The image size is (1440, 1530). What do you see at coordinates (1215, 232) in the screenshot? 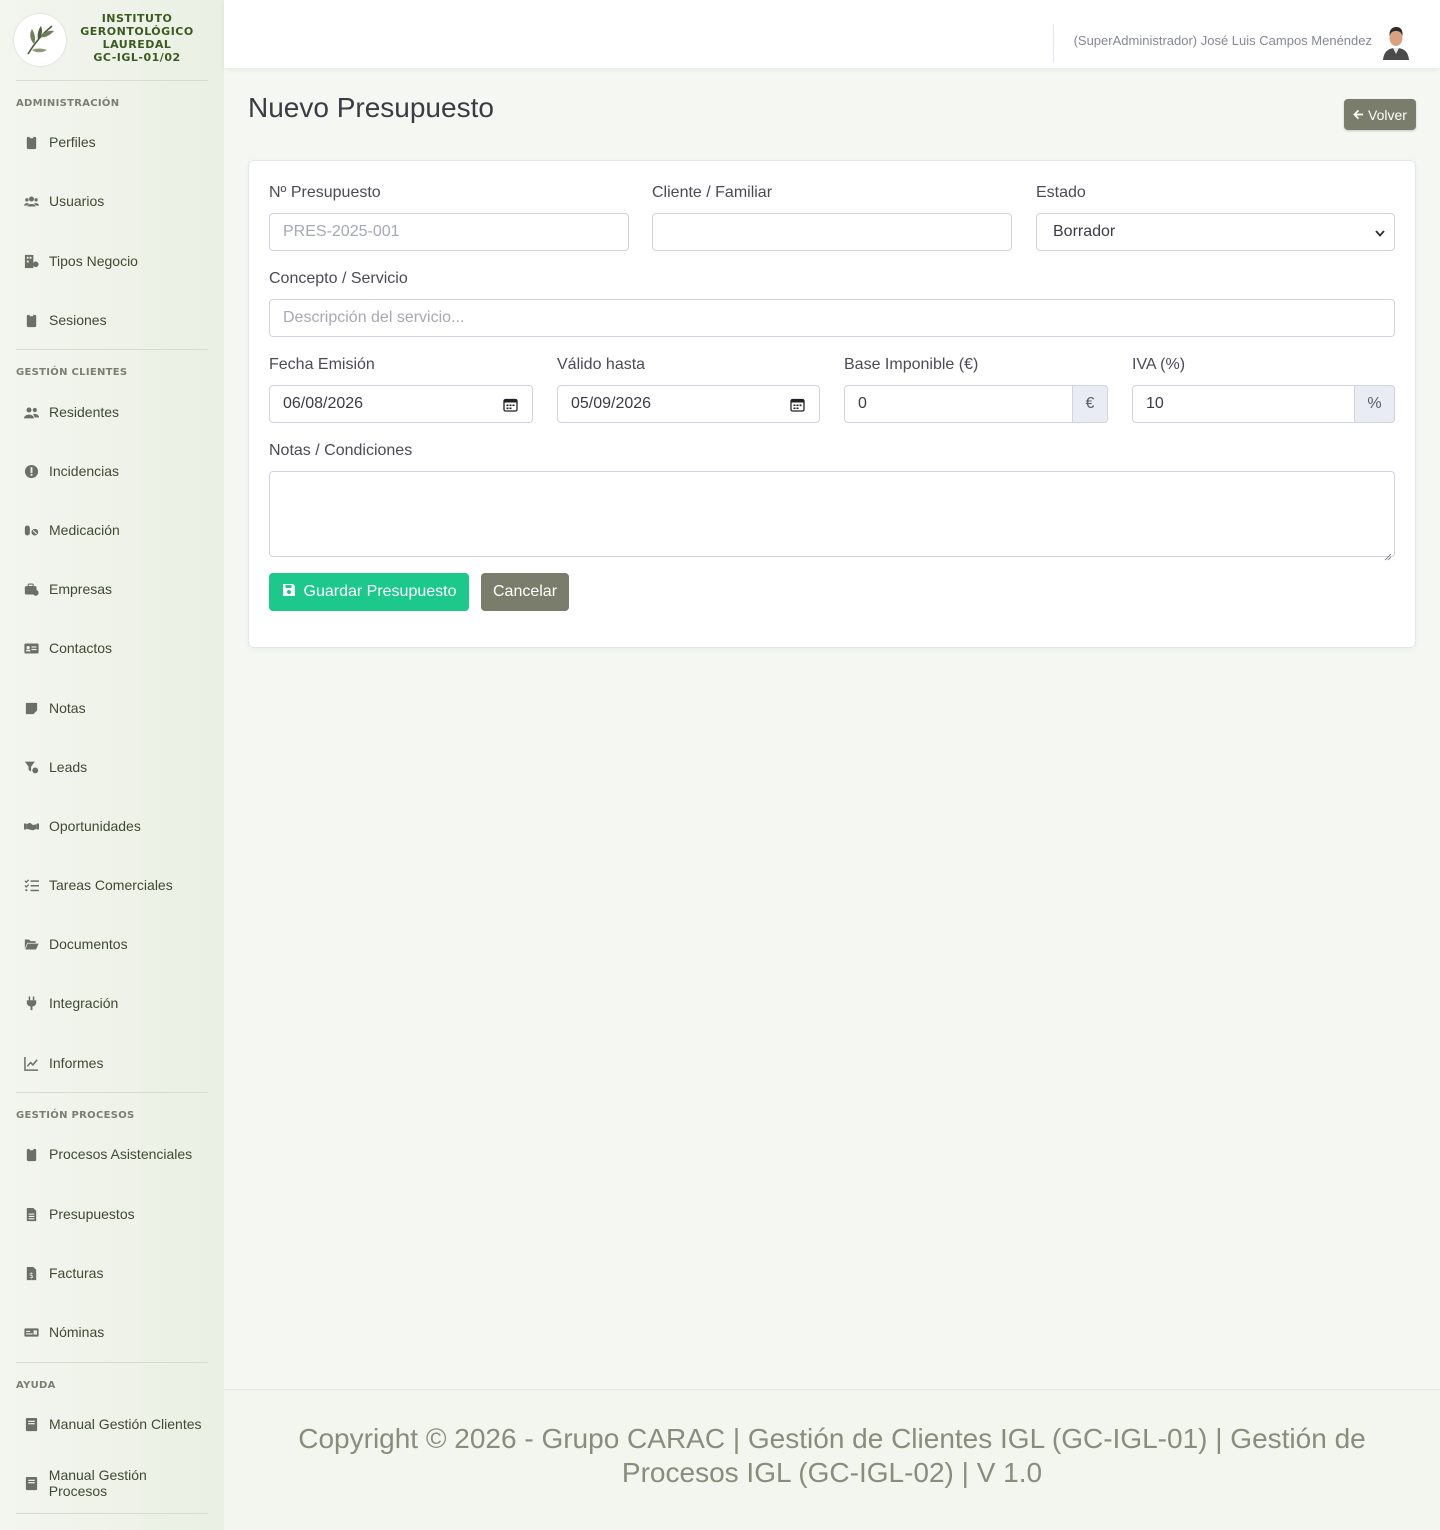
I see `estado-select: Borrador` at bounding box center [1215, 232].